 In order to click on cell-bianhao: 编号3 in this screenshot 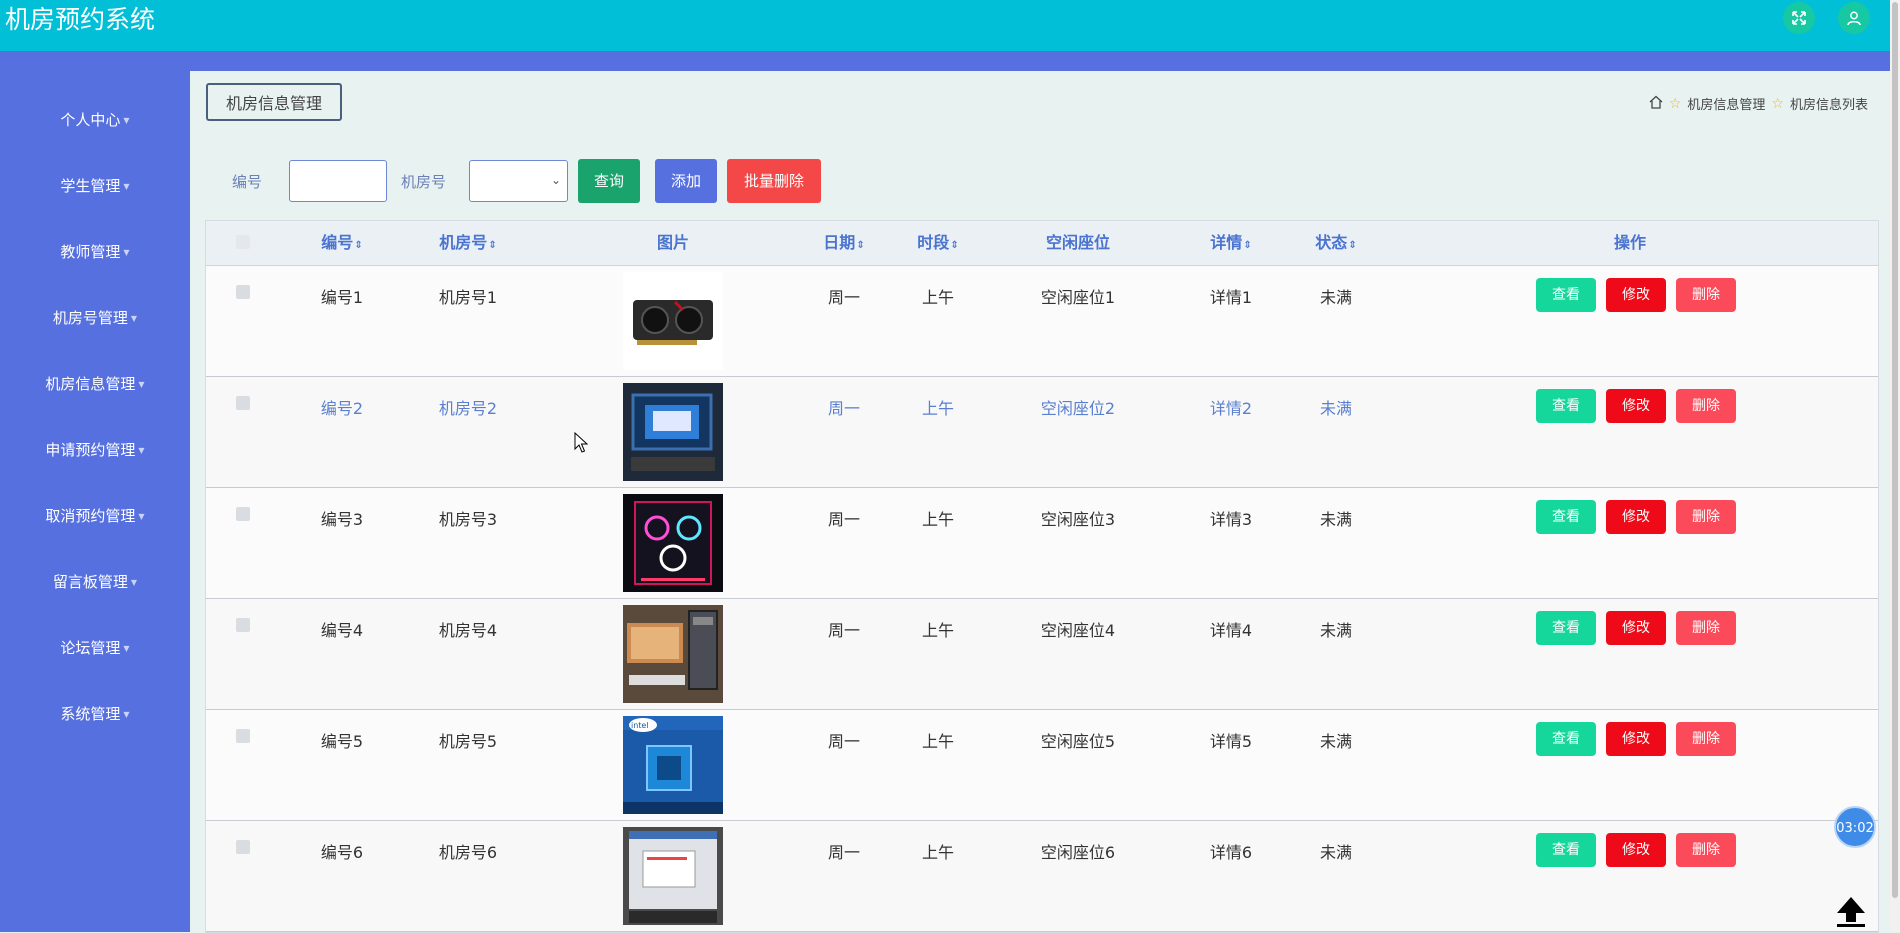, I will do `click(342, 519)`.